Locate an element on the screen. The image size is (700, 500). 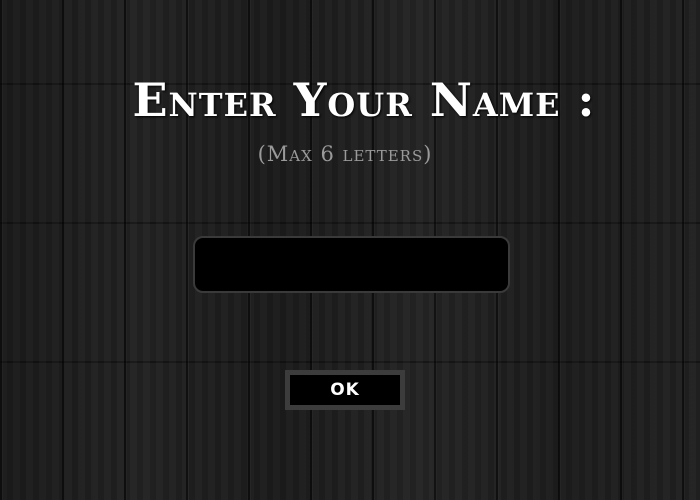
max-letters-hint: (Max 6 letters) is located at coordinates (345, 154).